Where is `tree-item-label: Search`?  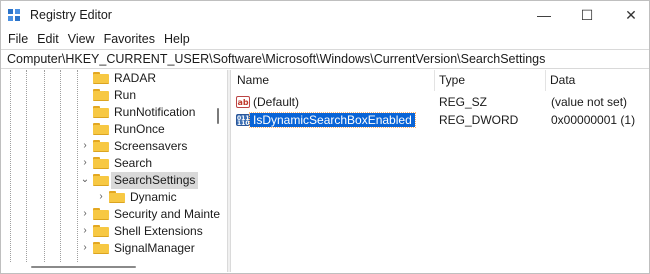 tree-item-label: Search is located at coordinates (133, 163).